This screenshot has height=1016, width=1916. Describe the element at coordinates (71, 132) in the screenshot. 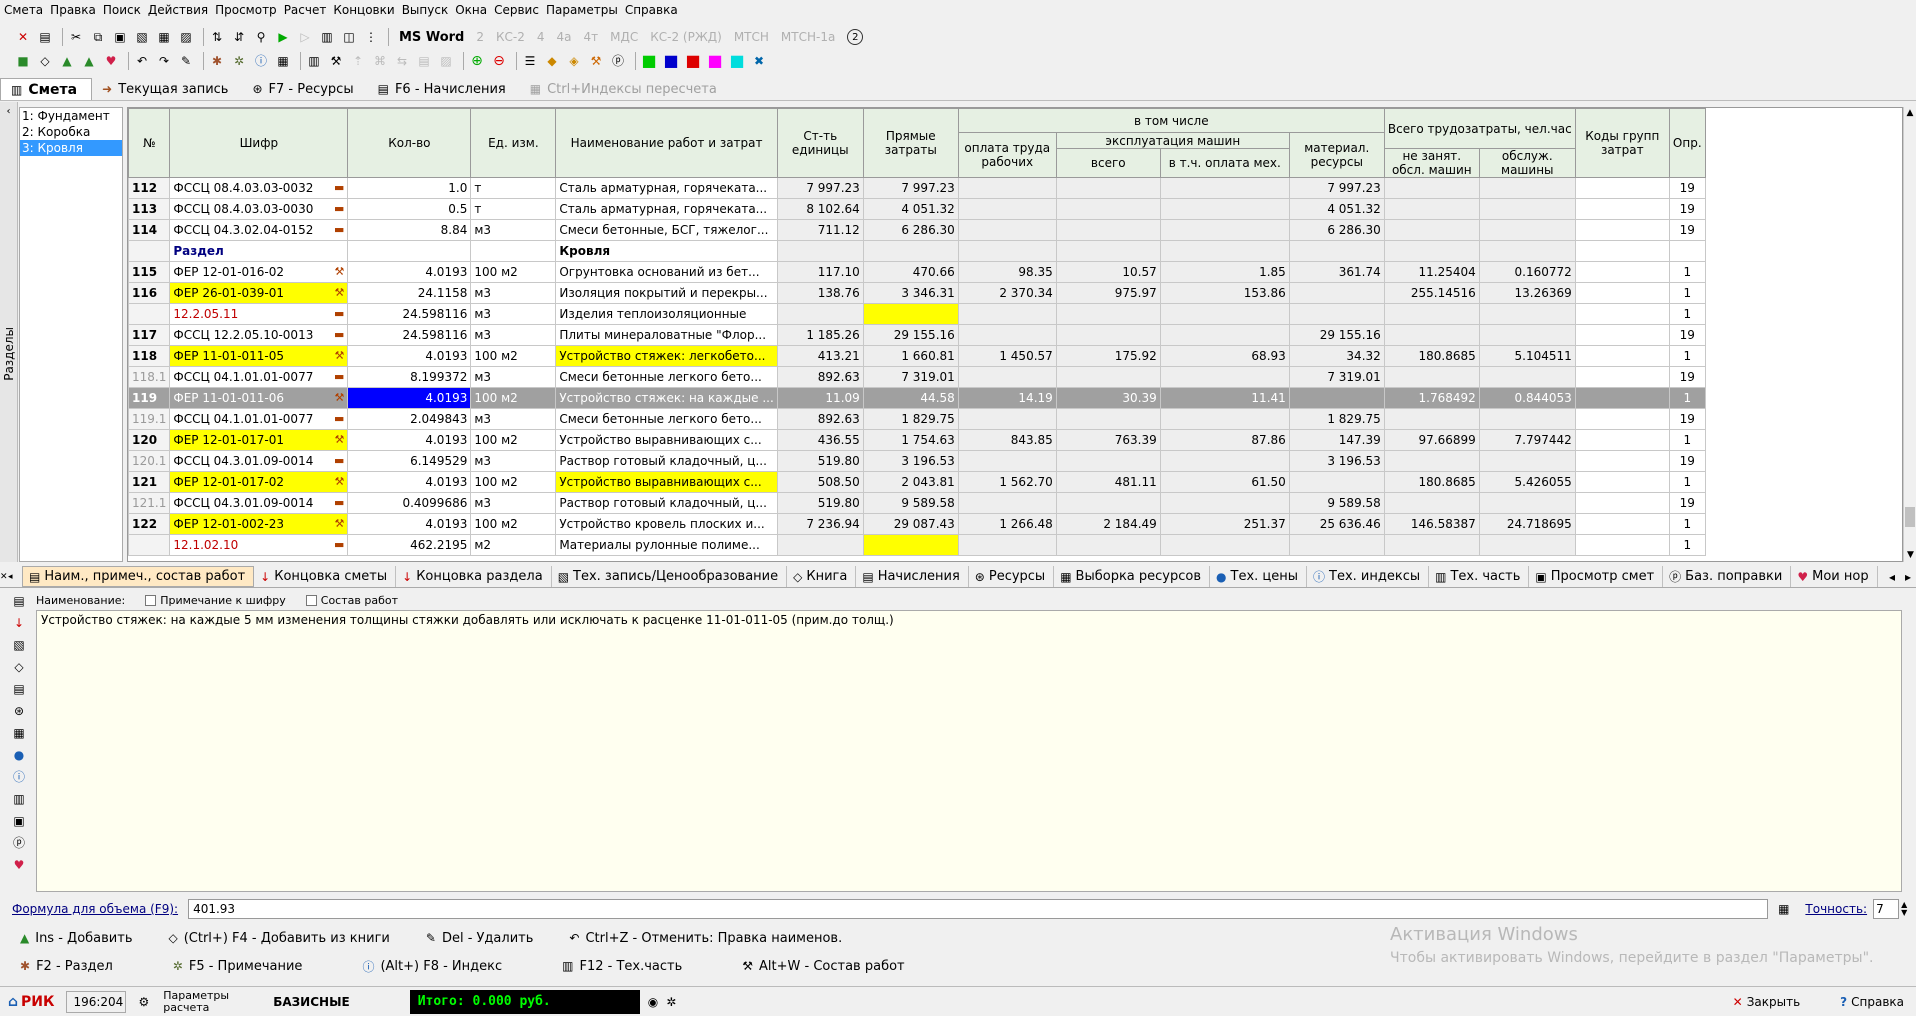

I see `section-item: 2: Коробка` at that location.